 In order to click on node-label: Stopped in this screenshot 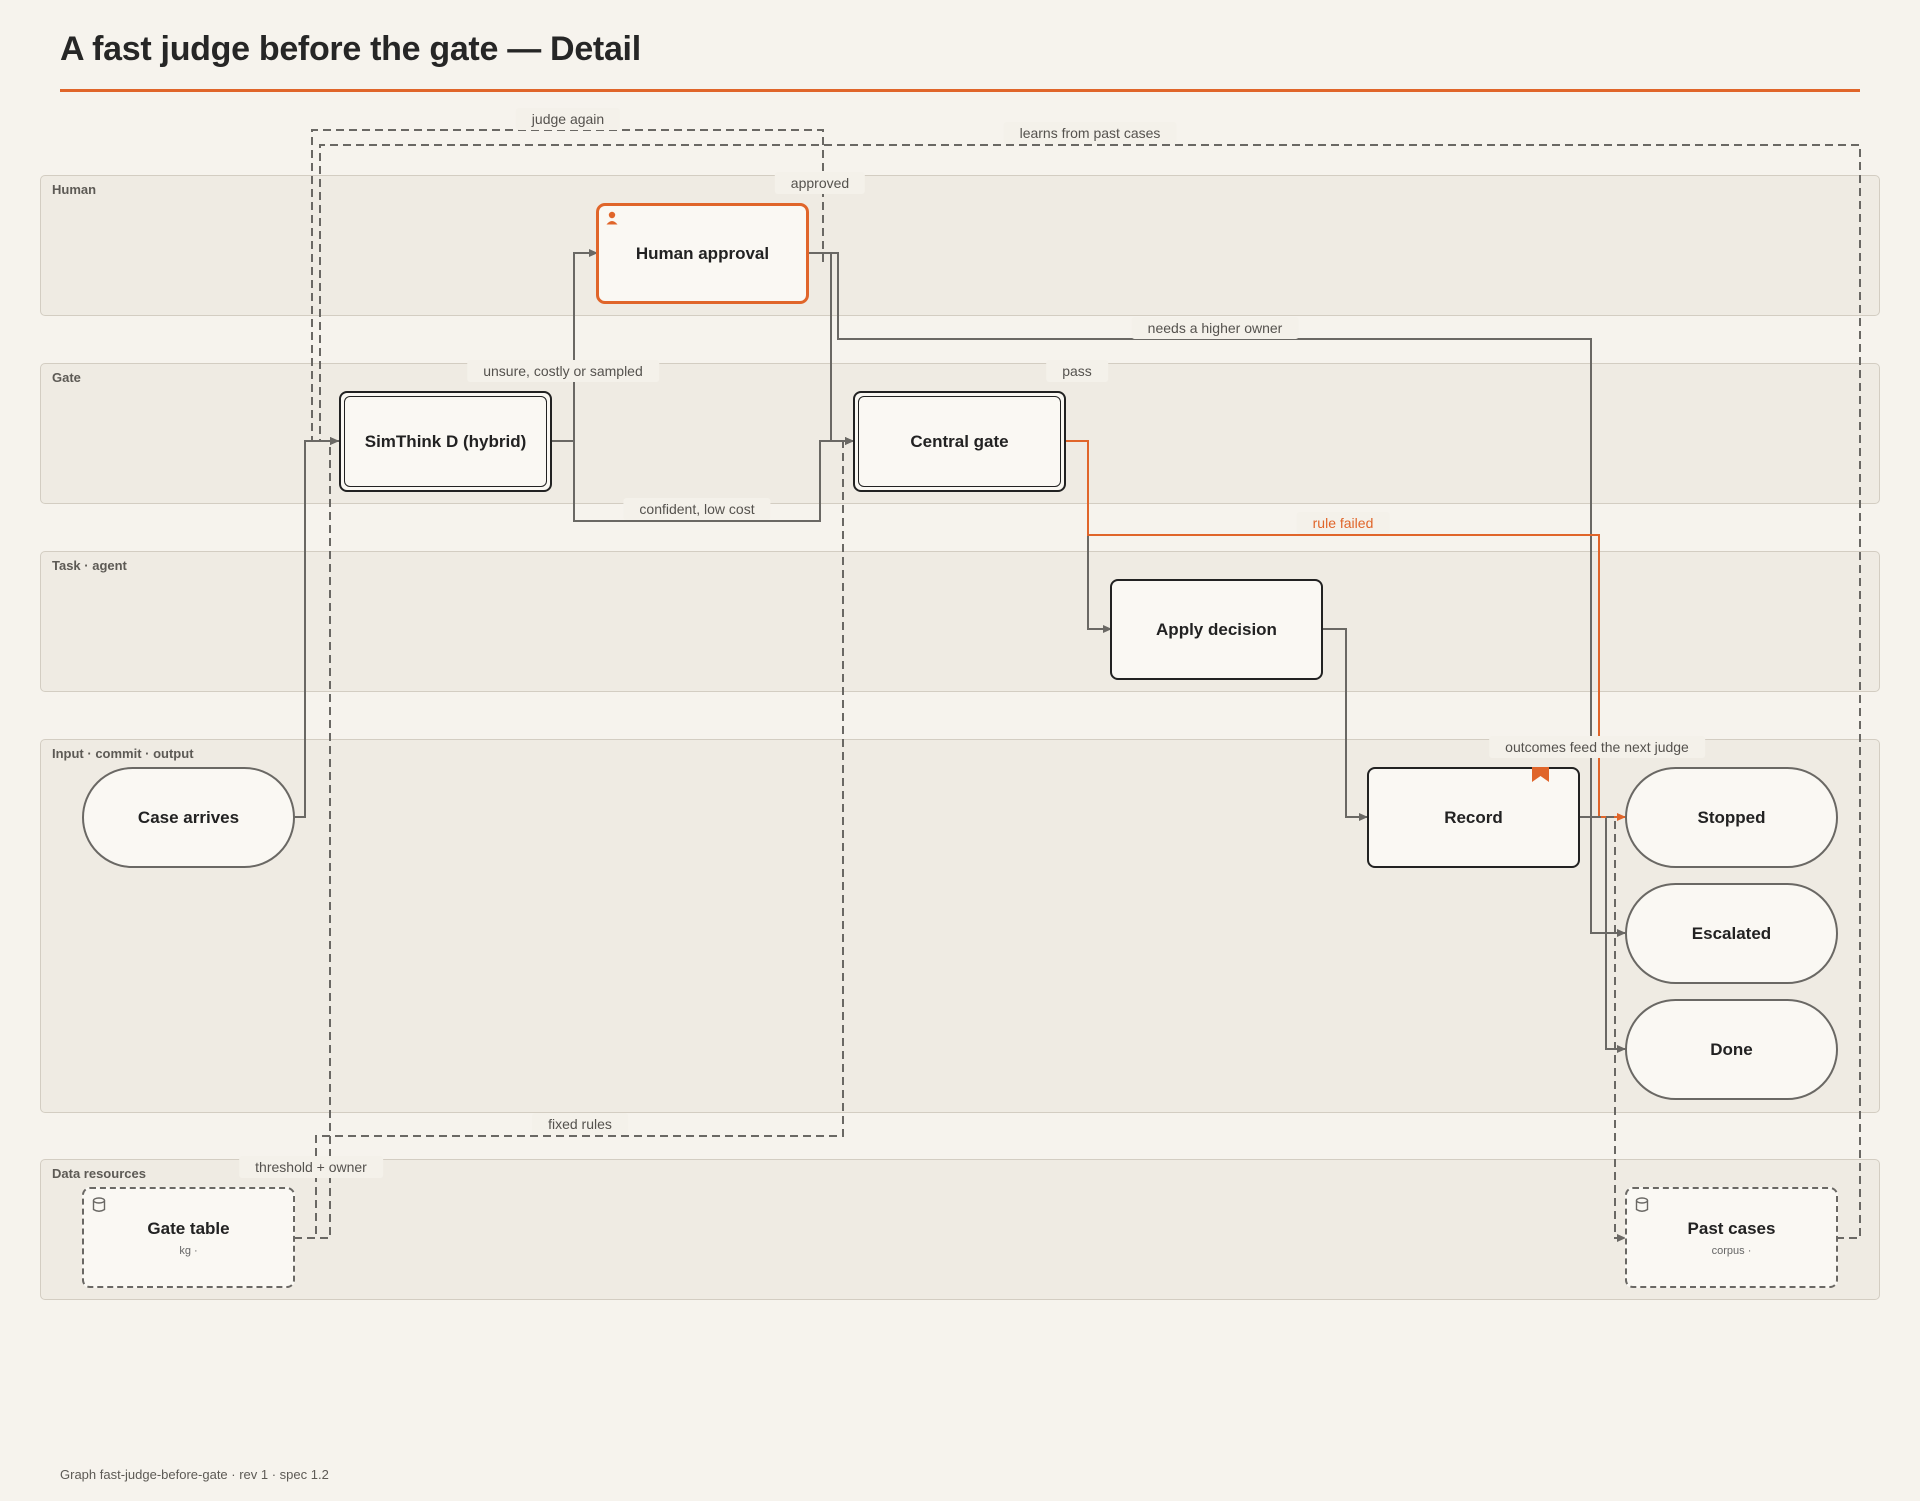, I will do `click(1731, 817)`.